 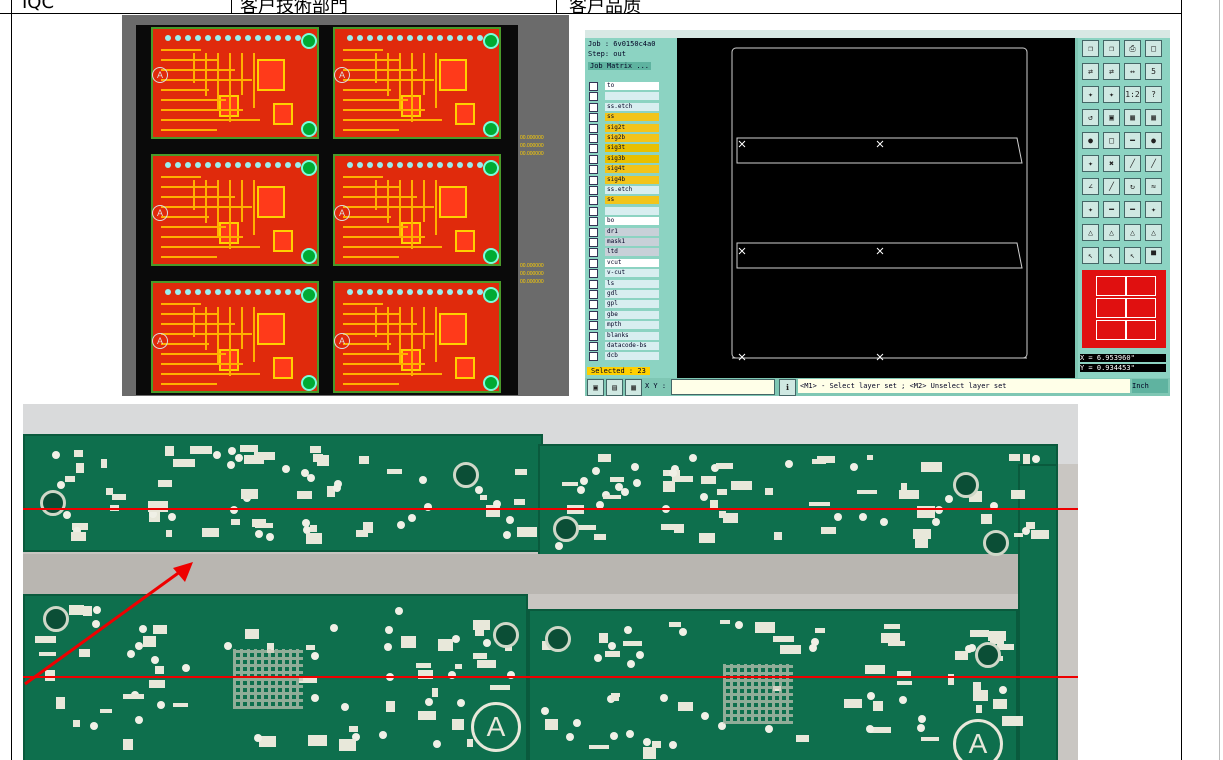 I want to click on view-button-2: ▤, so click(x=614, y=387).